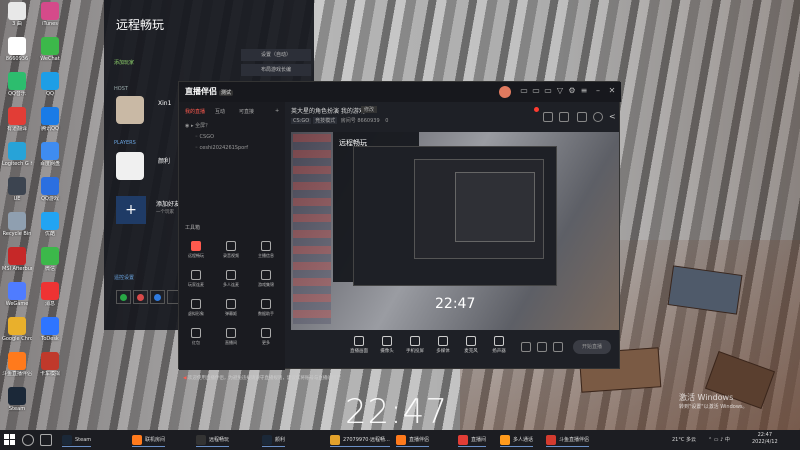  I want to click on tool-item: 主播信息, so click(266, 253).